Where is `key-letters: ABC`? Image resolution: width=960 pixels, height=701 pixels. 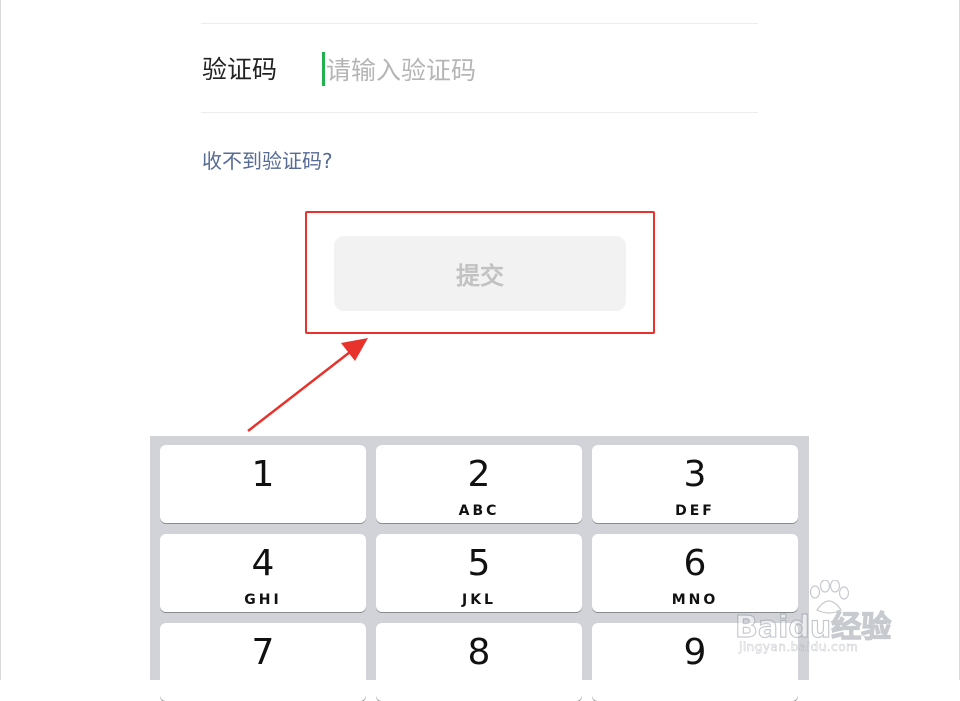 key-letters: ABC is located at coordinates (479, 511).